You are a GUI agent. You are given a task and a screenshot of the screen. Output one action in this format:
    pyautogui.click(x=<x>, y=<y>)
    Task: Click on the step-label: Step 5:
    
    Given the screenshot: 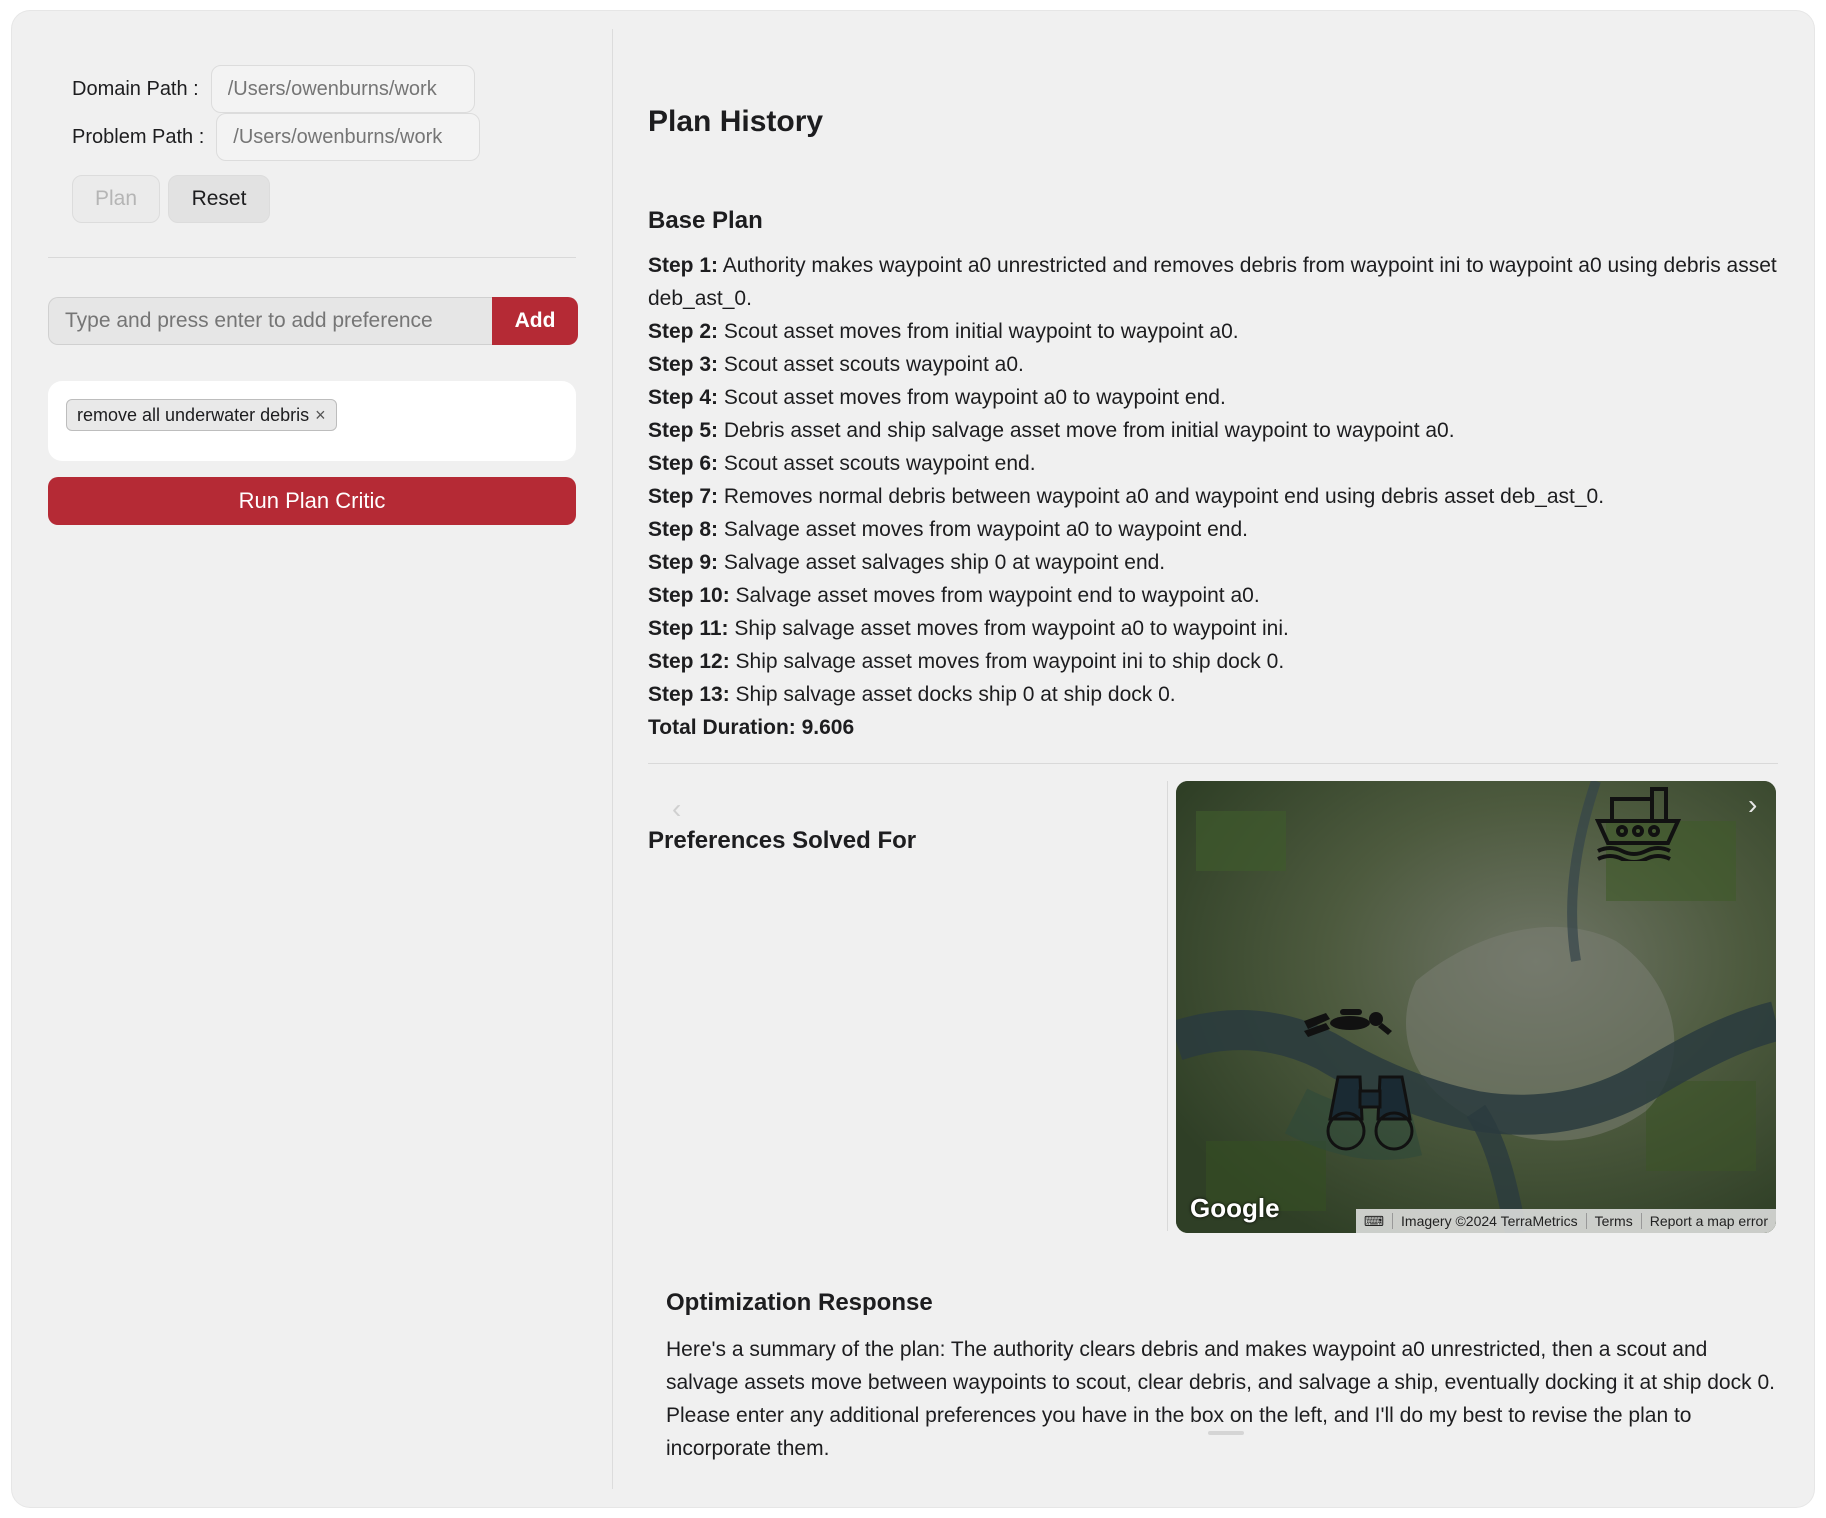 What is the action you would take?
    pyautogui.click(x=683, y=430)
    